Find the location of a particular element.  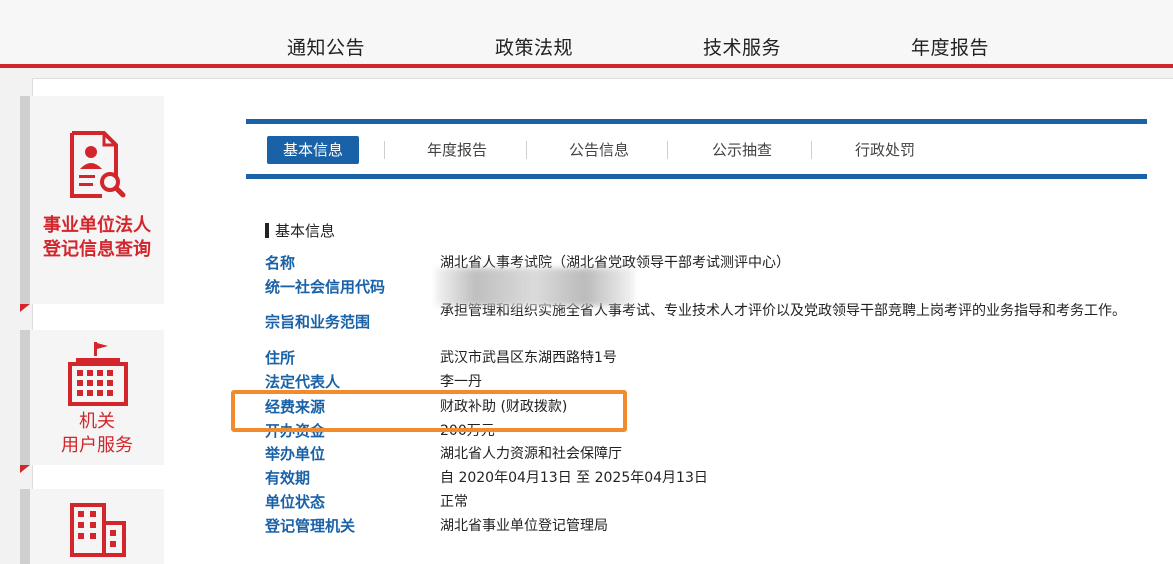

tab-bar-top-border is located at coordinates (696, 121).